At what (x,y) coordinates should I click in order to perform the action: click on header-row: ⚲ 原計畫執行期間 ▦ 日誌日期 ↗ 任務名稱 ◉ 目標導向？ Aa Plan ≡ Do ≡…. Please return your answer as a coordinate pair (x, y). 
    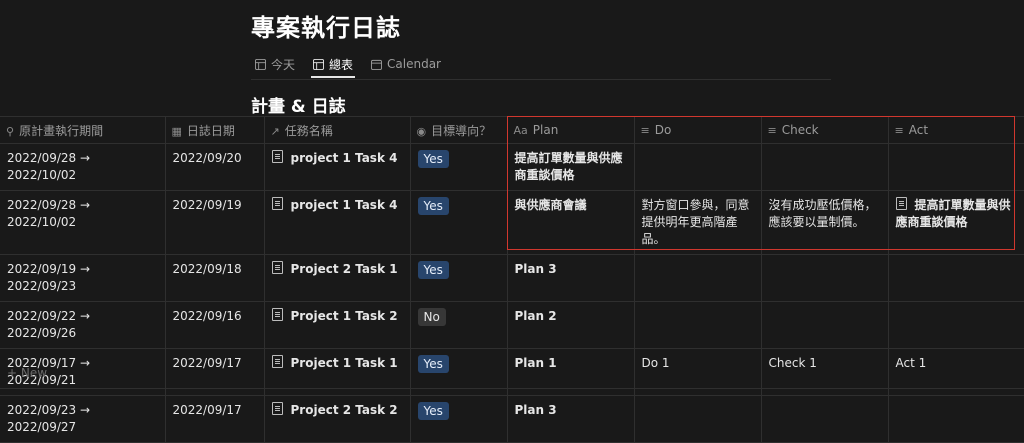
    Looking at the image, I should click on (512, 130).